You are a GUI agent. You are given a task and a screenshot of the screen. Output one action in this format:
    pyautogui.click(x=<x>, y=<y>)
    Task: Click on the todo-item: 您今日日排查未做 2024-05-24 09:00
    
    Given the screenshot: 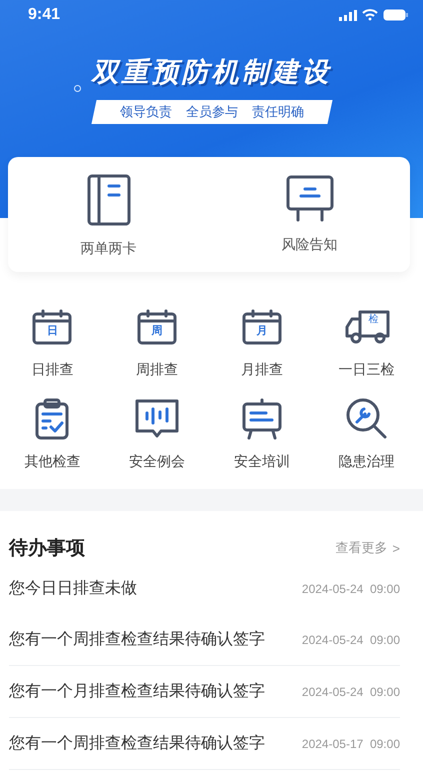 What is the action you would take?
    pyautogui.click(x=204, y=588)
    